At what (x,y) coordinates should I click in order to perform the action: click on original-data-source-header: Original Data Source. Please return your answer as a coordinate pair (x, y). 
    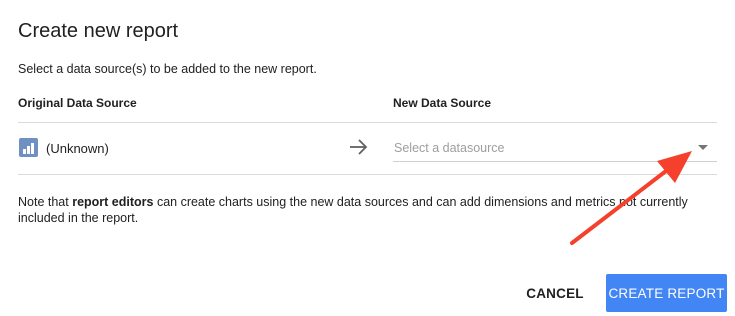
    Looking at the image, I should click on (77, 103).